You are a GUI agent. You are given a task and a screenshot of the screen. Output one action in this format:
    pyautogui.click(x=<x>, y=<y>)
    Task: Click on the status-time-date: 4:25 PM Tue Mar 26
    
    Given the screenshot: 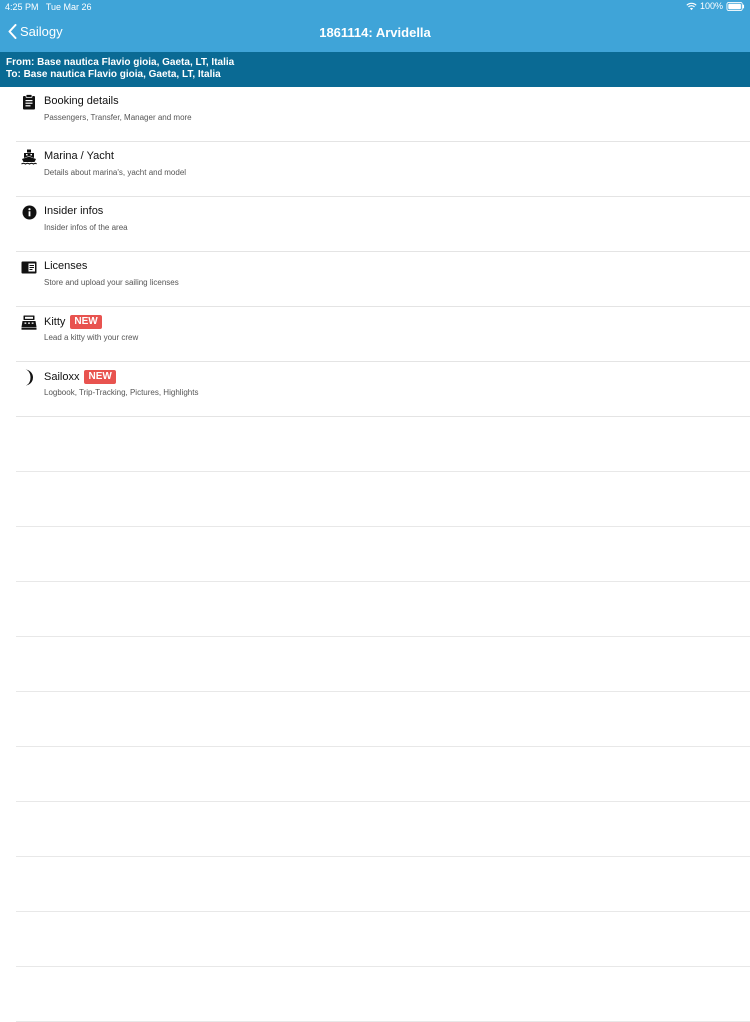 What is the action you would take?
    pyautogui.click(x=48, y=7)
    